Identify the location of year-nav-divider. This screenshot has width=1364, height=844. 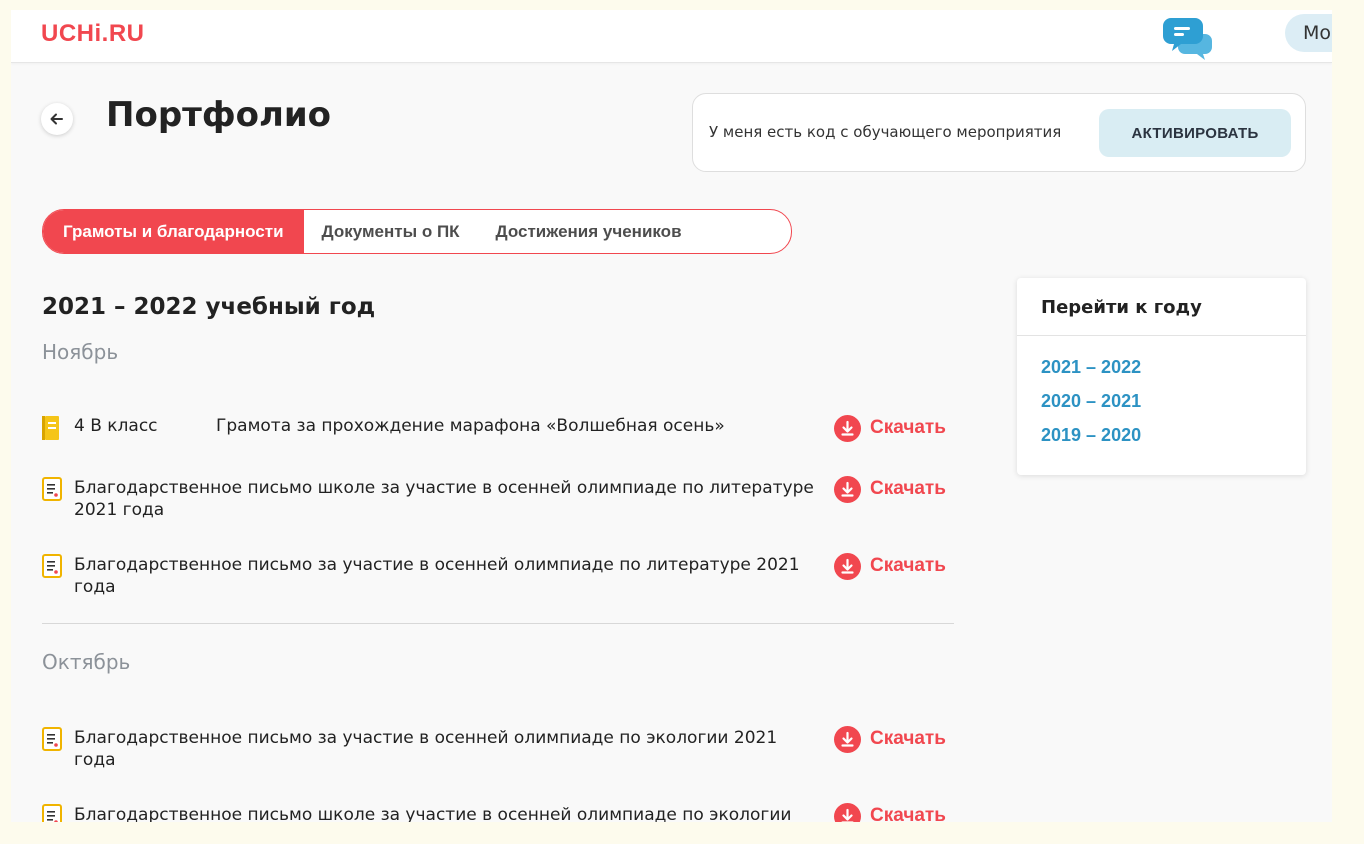
(1161, 335).